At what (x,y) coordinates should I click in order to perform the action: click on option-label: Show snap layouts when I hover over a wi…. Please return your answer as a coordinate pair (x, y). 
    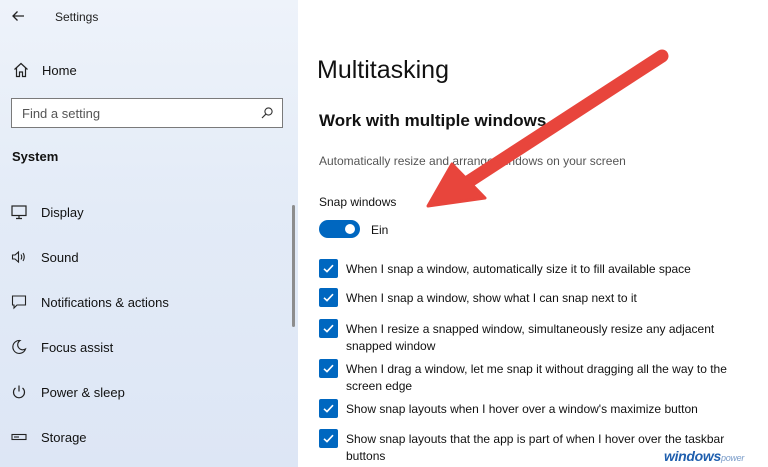
    Looking at the image, I should click on (522, 409).